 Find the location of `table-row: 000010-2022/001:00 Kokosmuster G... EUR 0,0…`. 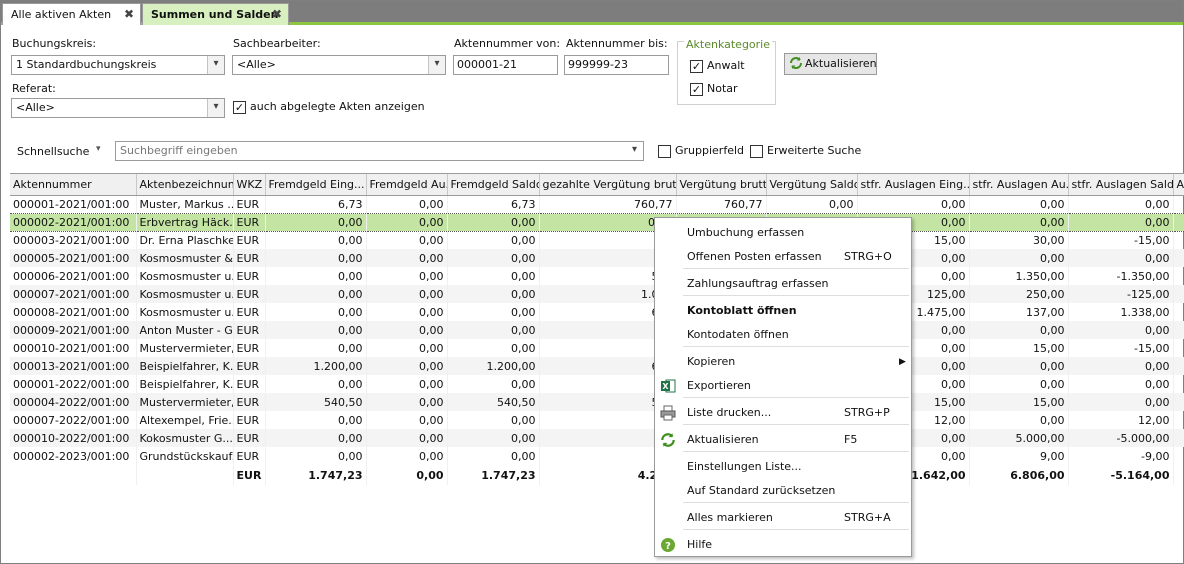

table-row: 000010-2022/001:00 Kokosmuster G... EUR 0,0… is located at coordinates (597, 438).